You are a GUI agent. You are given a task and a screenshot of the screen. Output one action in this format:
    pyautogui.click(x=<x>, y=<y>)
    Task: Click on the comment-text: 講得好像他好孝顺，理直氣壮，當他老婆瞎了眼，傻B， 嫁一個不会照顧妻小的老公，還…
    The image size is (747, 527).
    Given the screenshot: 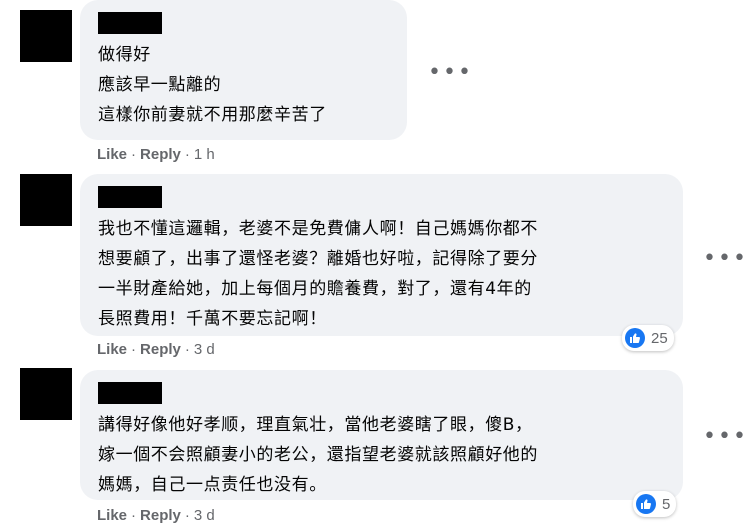 What is the action you would take?
    pyautogui.click(x=318, y=455)
    